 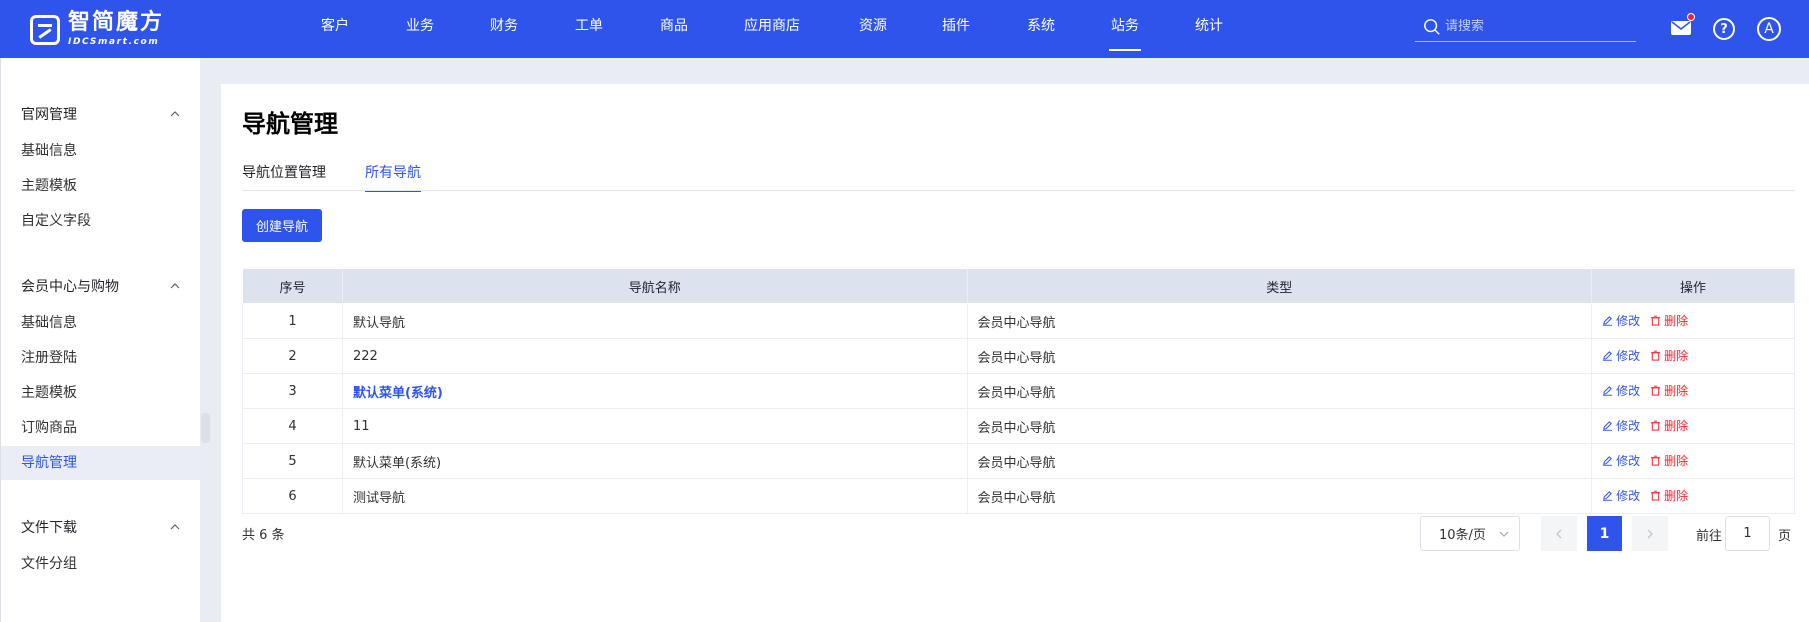 I want to click on tab-nav-position: 导航位置管理, so click(x=284, y=177).